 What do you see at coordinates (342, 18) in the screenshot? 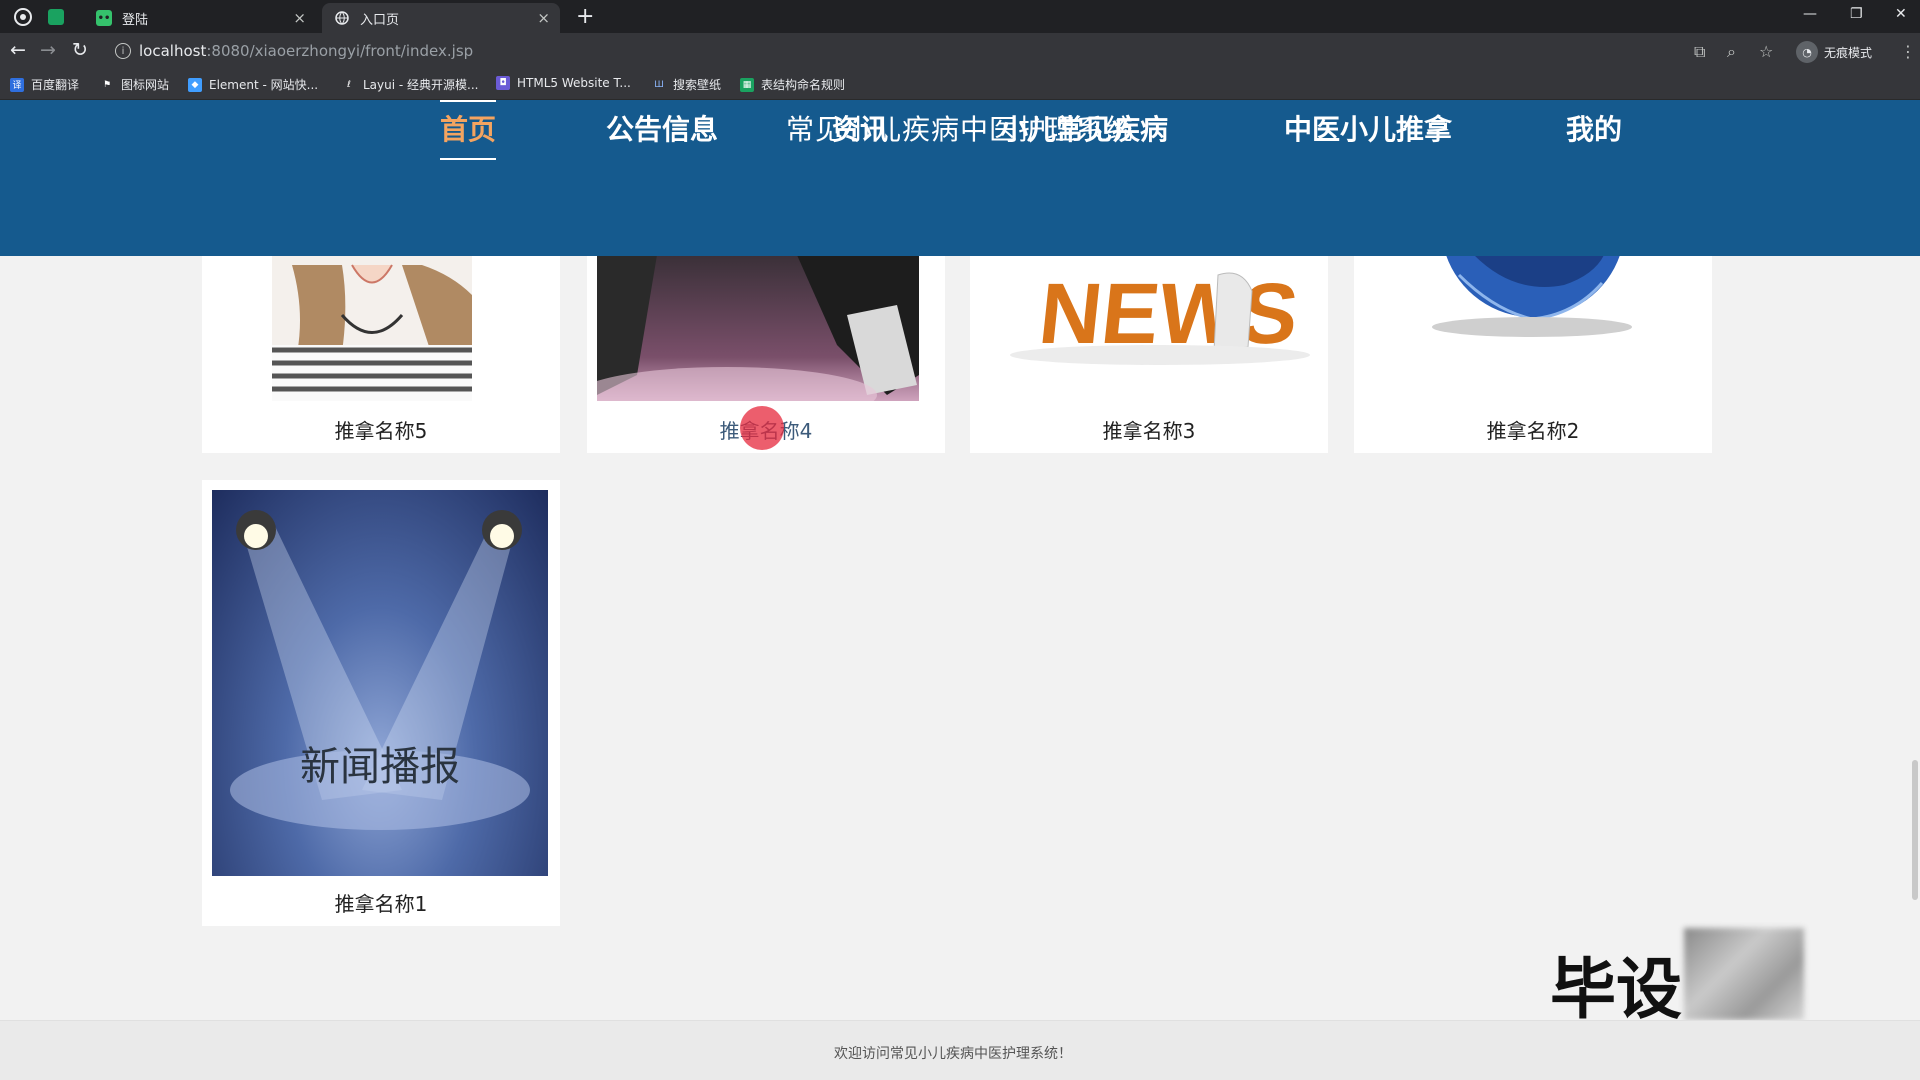
I see `globe-icon` at bounding box center [342, 18].